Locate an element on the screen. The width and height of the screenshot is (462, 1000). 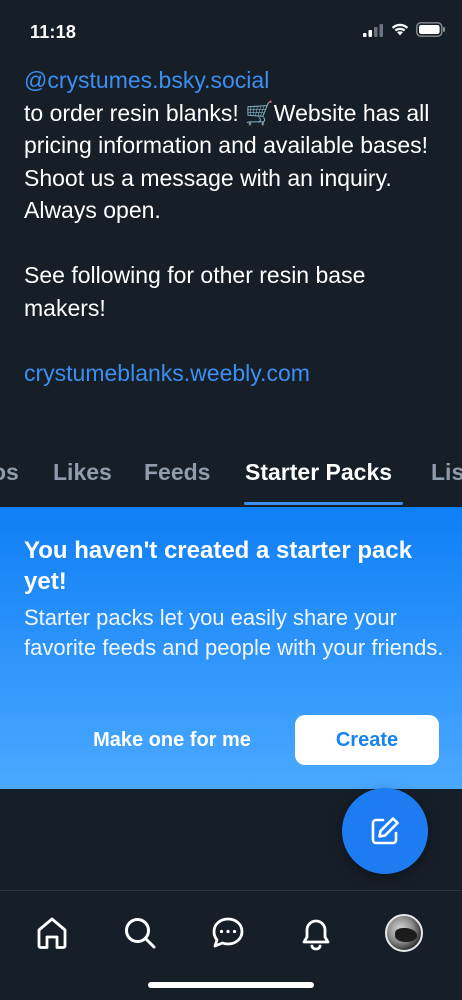
nav-home is located at coordinates (52, 933).